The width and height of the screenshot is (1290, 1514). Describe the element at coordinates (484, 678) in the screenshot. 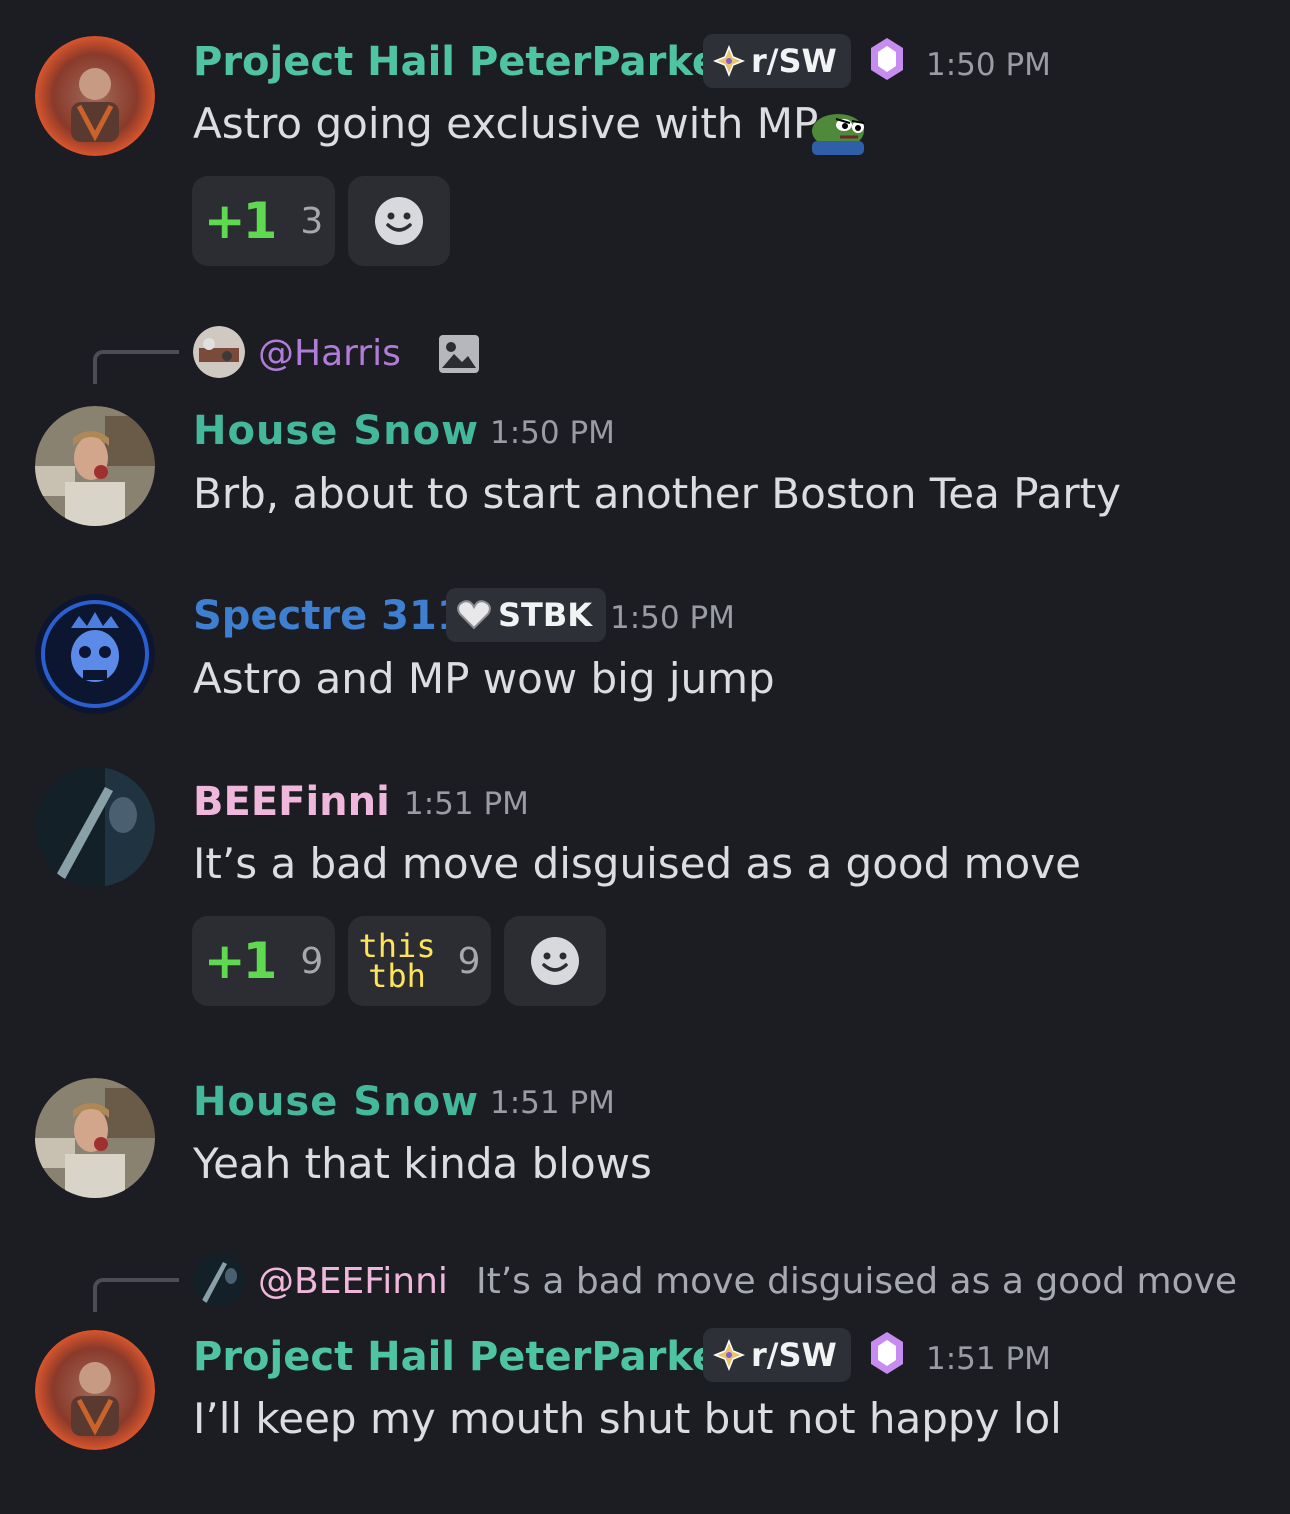

I see `message-text: Astro and MP wow big jump` at that location.